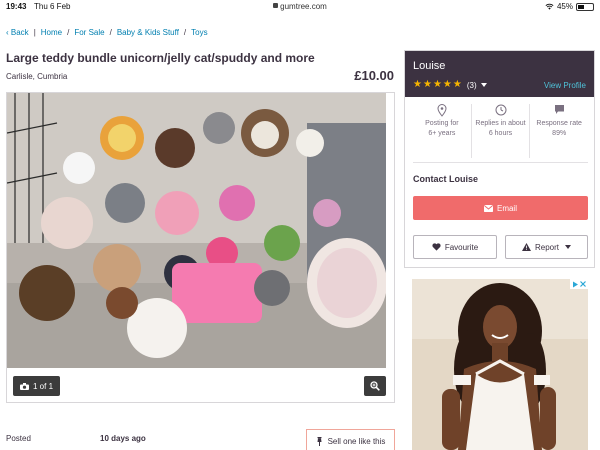  I want to click on advertisement, so click(500, 364).